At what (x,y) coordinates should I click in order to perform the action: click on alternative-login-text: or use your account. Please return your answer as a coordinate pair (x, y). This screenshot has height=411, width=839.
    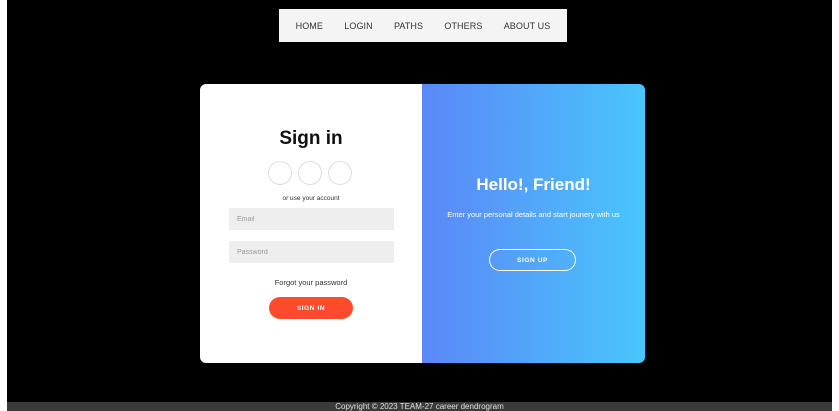
    Looking at the image, I should click on (311, 198).